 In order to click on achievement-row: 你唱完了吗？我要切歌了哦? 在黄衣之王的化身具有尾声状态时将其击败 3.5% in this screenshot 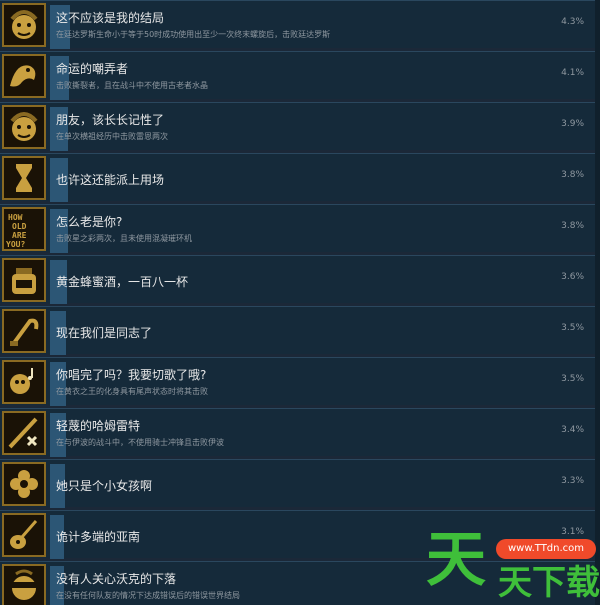, I will do `click(300, 381)`.